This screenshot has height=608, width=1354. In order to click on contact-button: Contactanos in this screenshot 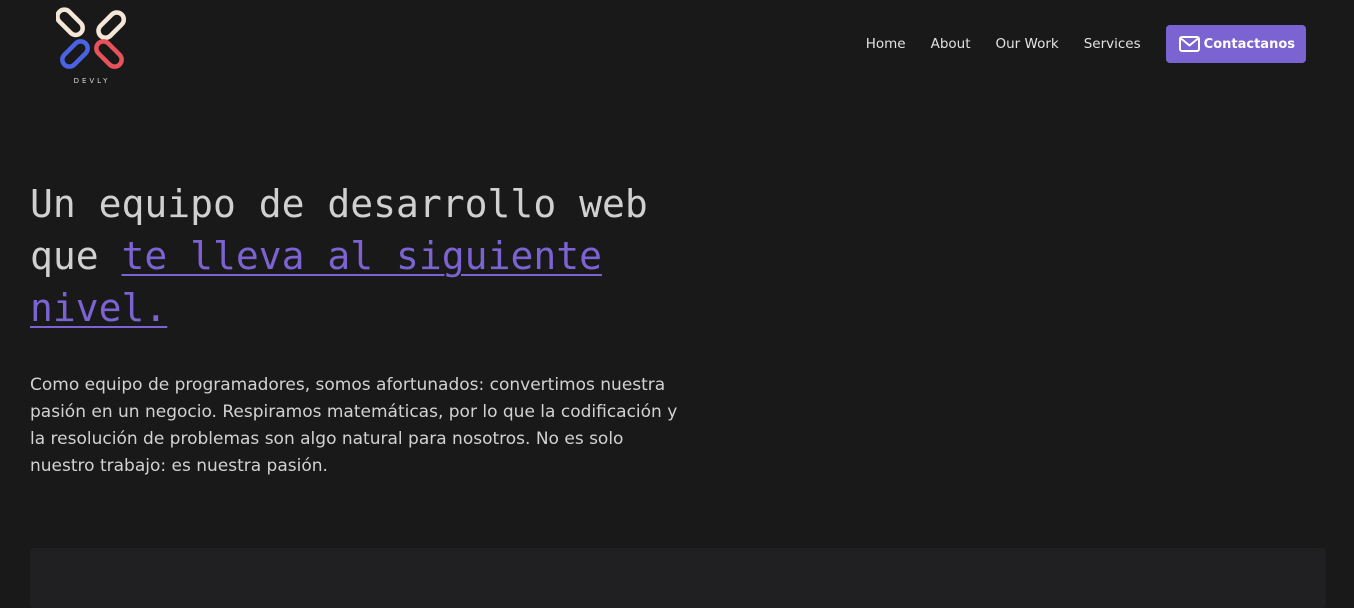, I will do `click(1235, 44)`.